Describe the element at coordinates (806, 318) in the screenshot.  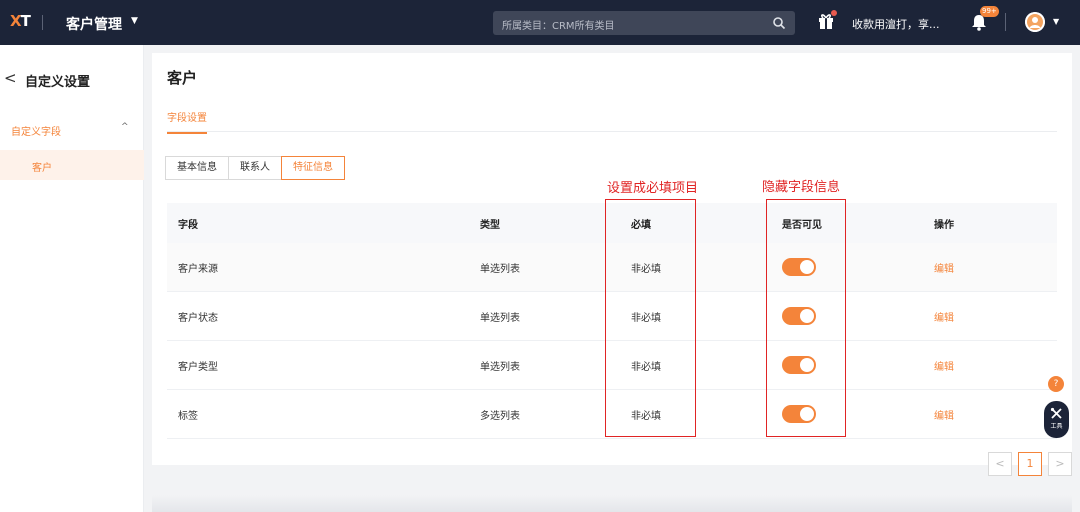
I see `annotation-hidden-box` at that location.